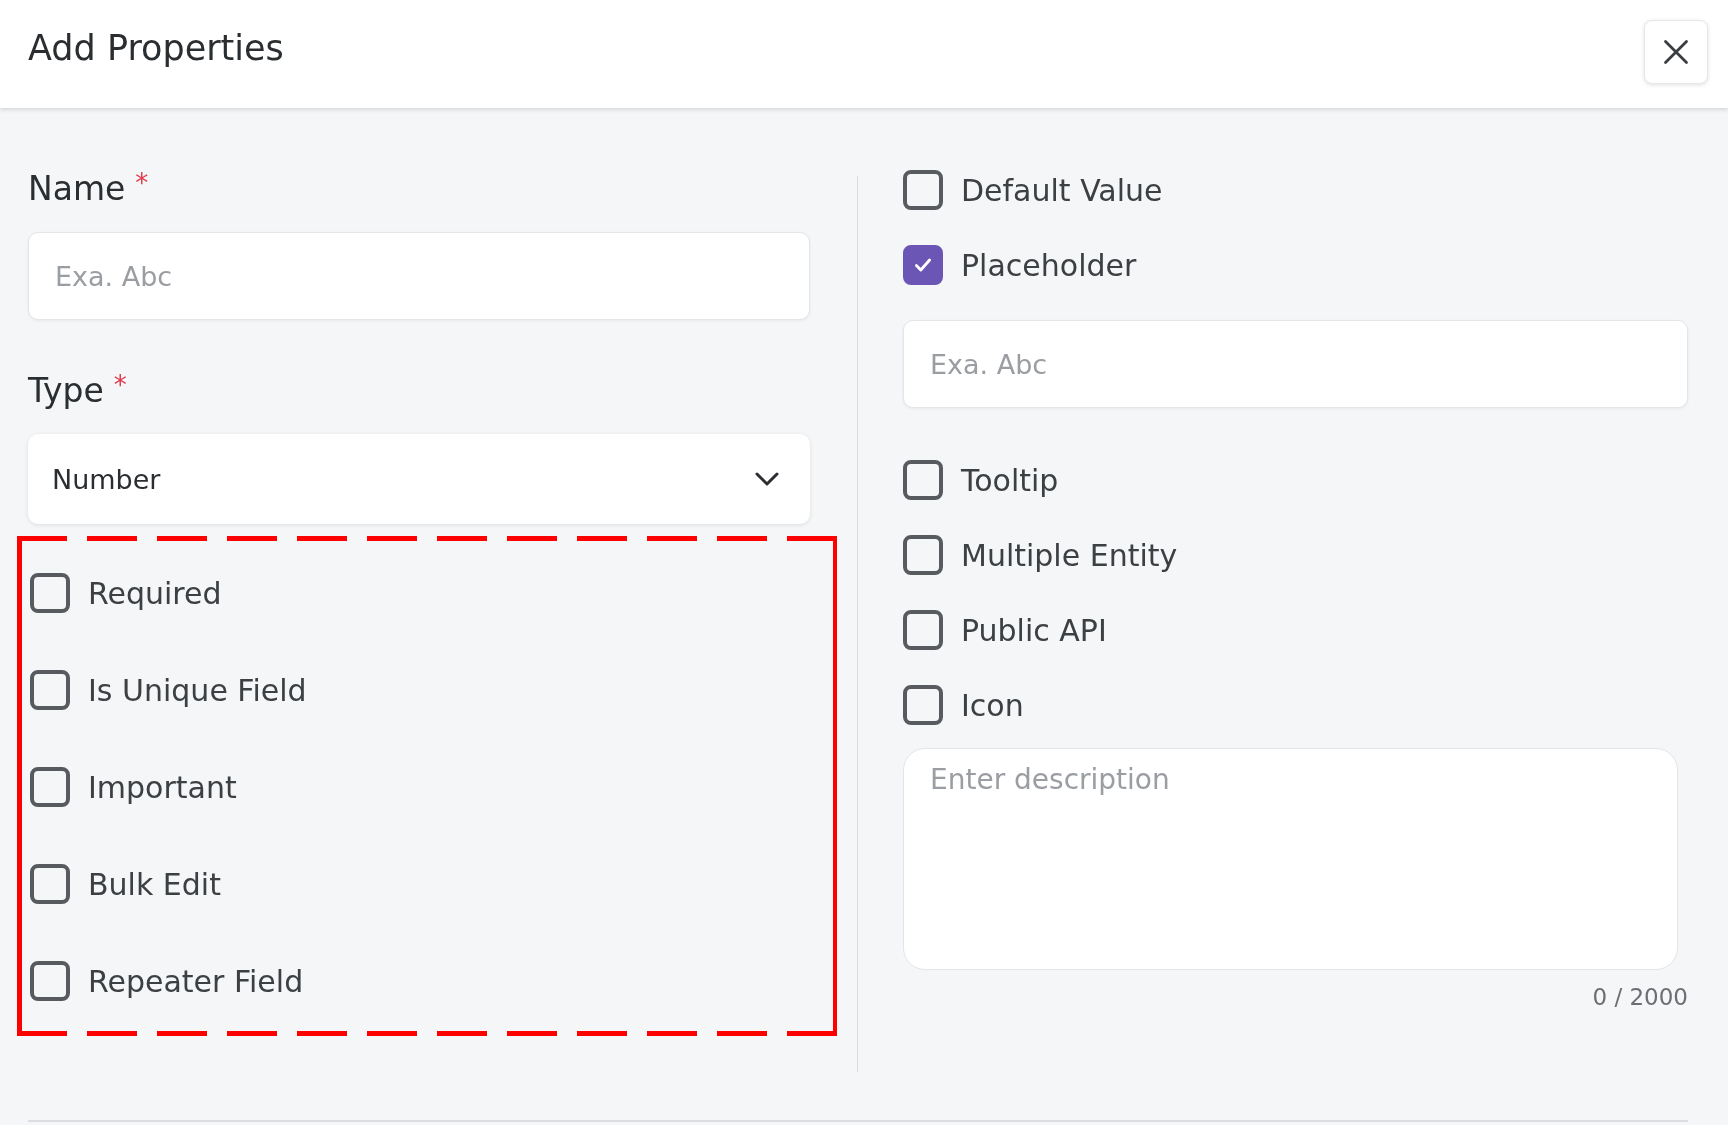 Image resolution: width=1728 pixels, height=1125 pixels. I want to click on checkbox-label: Tooltip, so click(1010, 480).